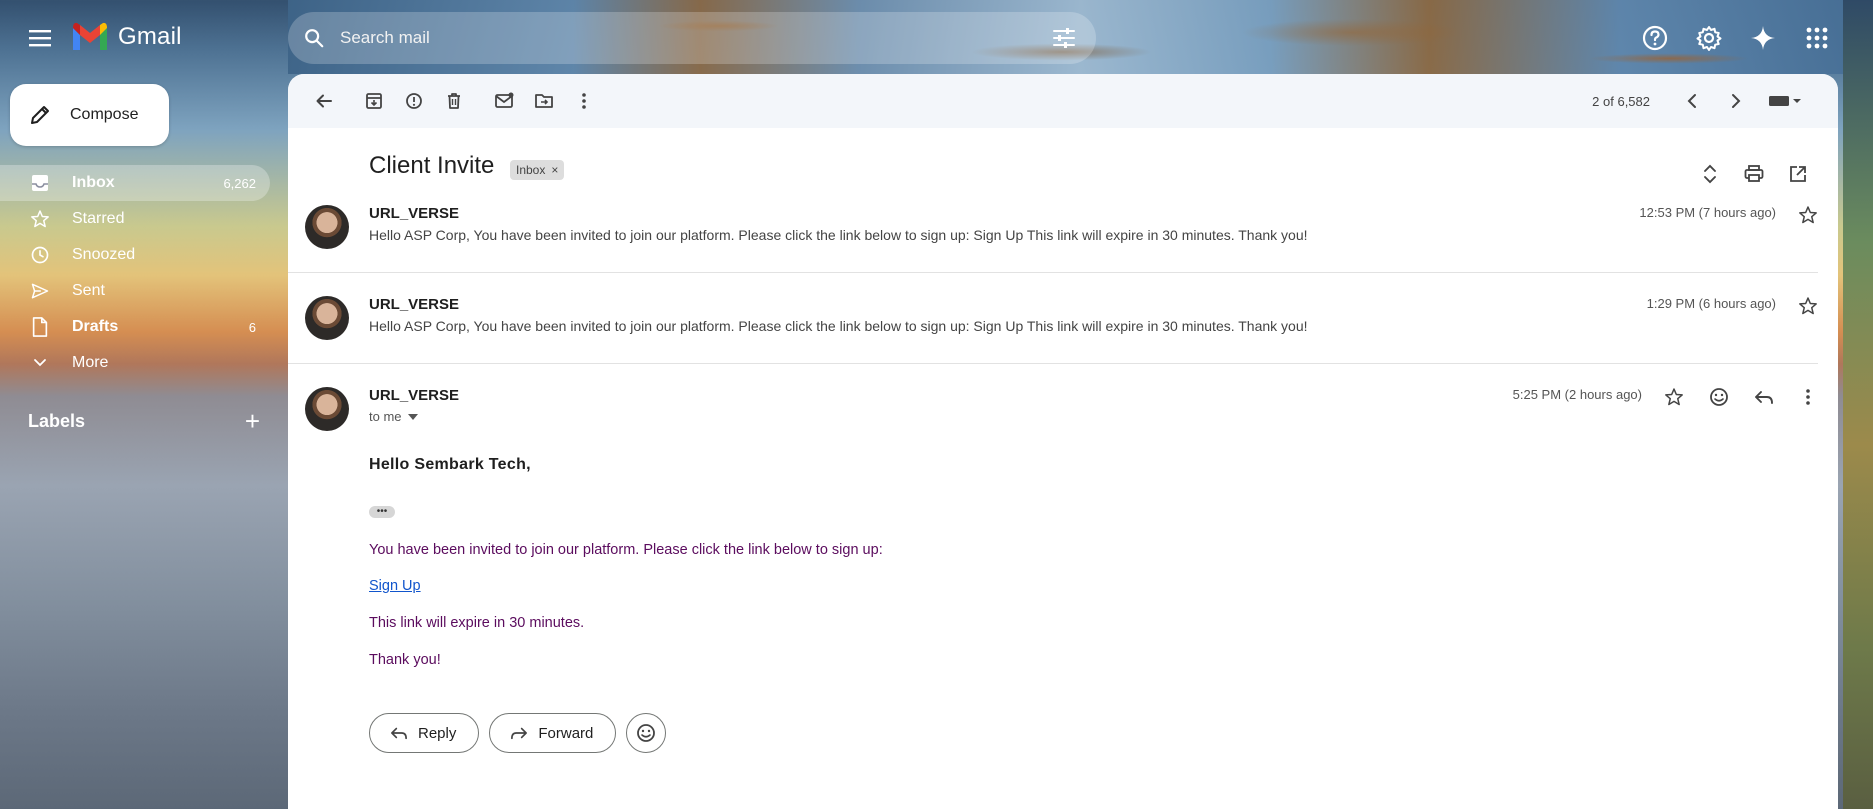 This screenshot has width=1873, height=809. Describe the element at coordinates (144, 421) in the screenshot. I see `labels-header: Labels +` at that location.